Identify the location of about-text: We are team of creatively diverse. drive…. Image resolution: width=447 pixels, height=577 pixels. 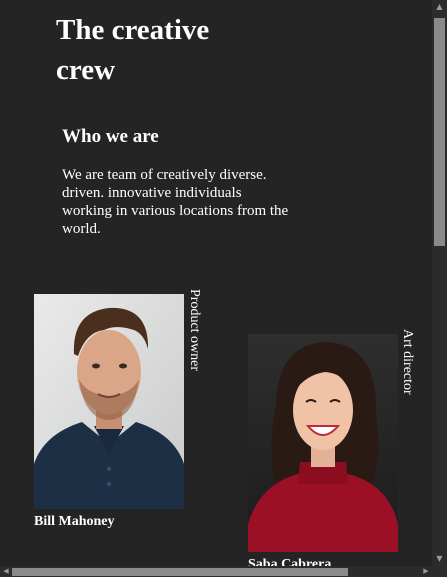
(175, 202).